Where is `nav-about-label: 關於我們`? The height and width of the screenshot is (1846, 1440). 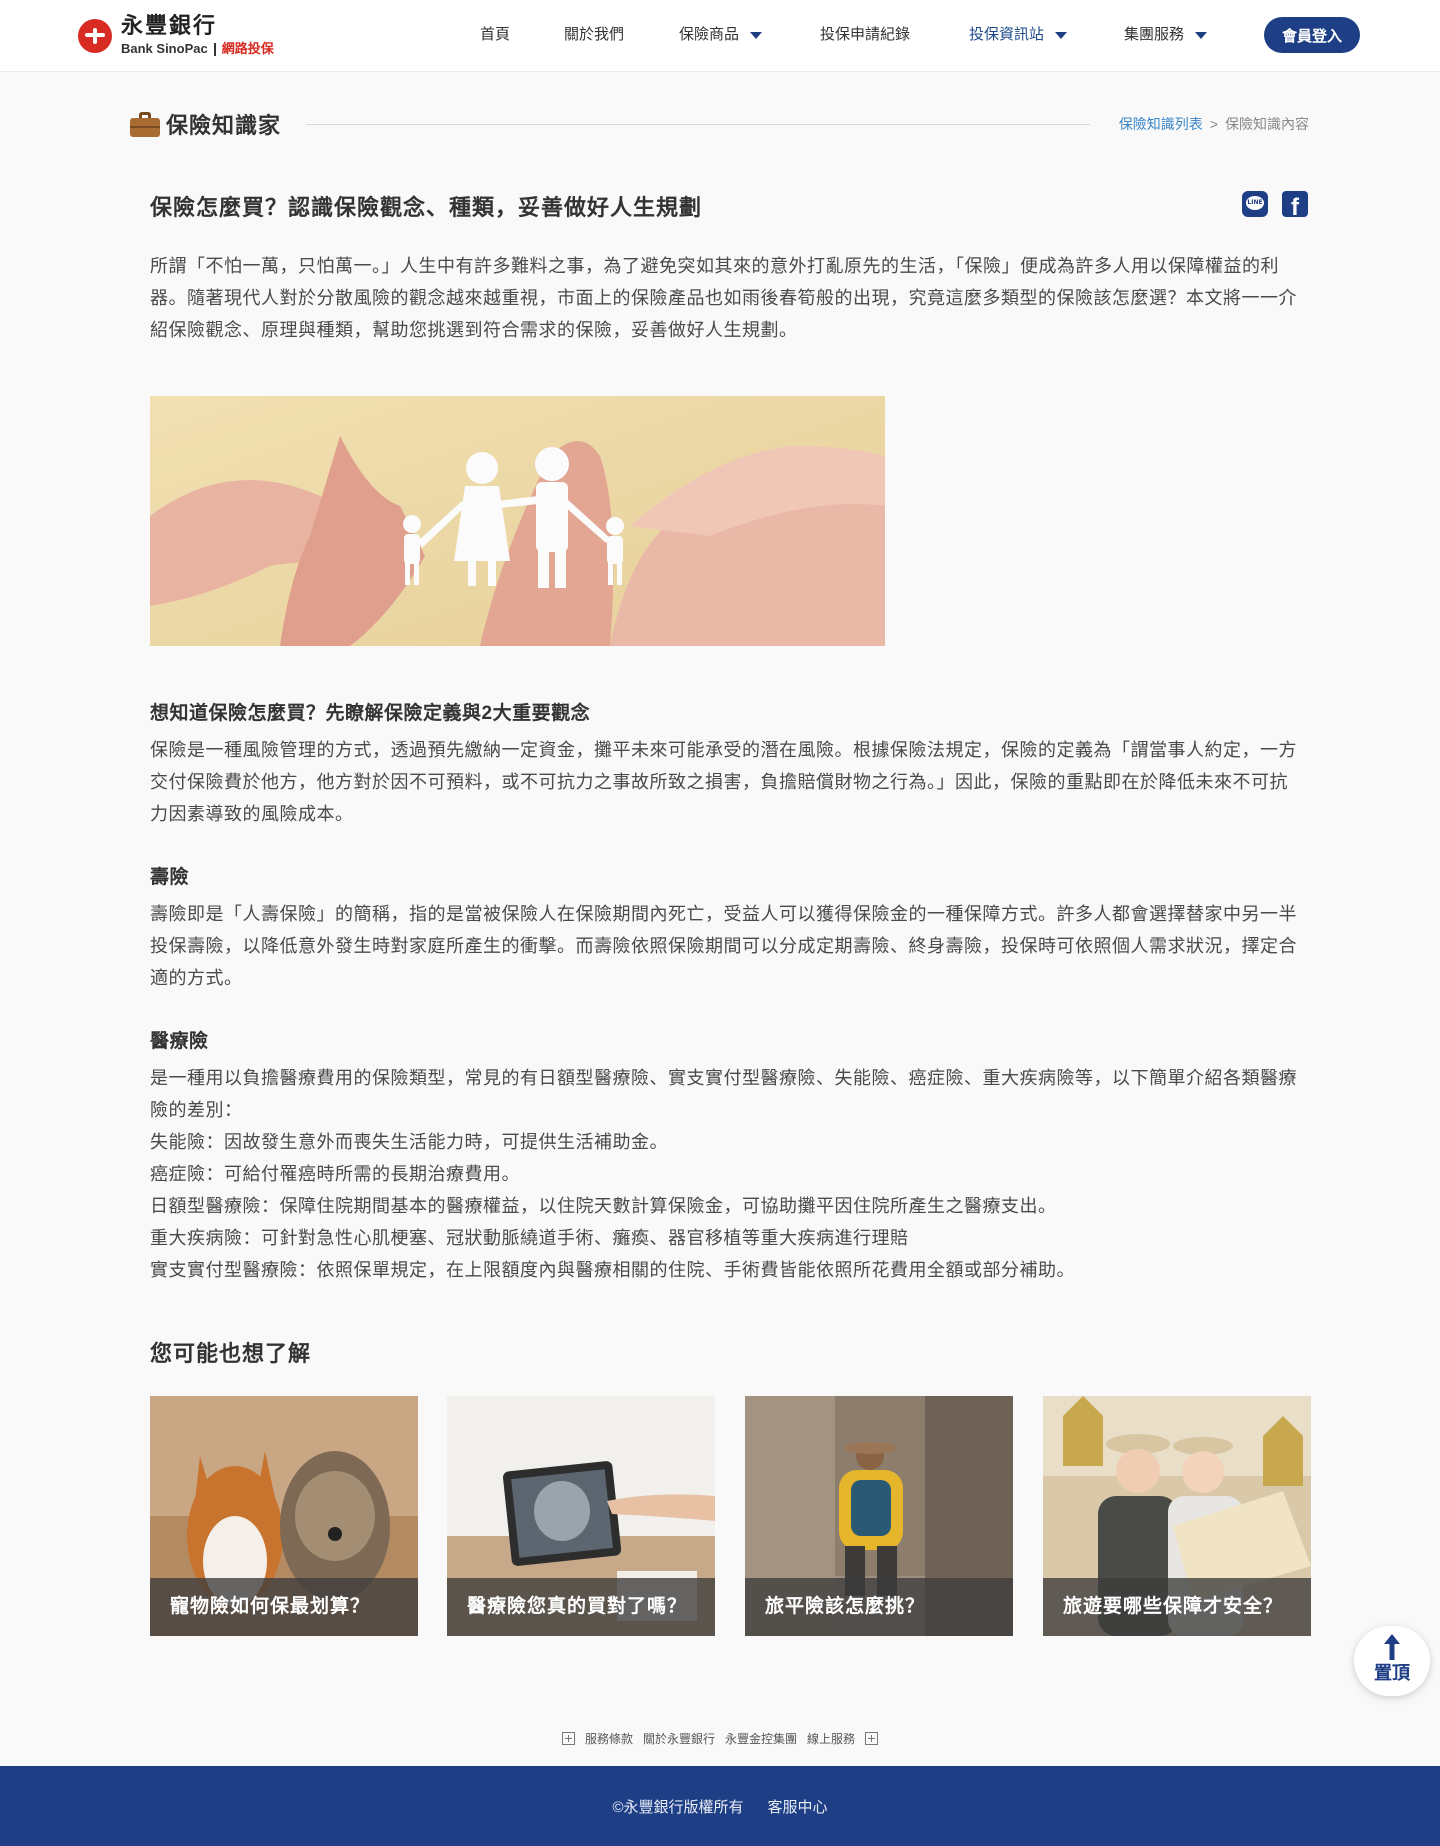
nav-about-label: 關於我們 is located at coordinates (594, 34).